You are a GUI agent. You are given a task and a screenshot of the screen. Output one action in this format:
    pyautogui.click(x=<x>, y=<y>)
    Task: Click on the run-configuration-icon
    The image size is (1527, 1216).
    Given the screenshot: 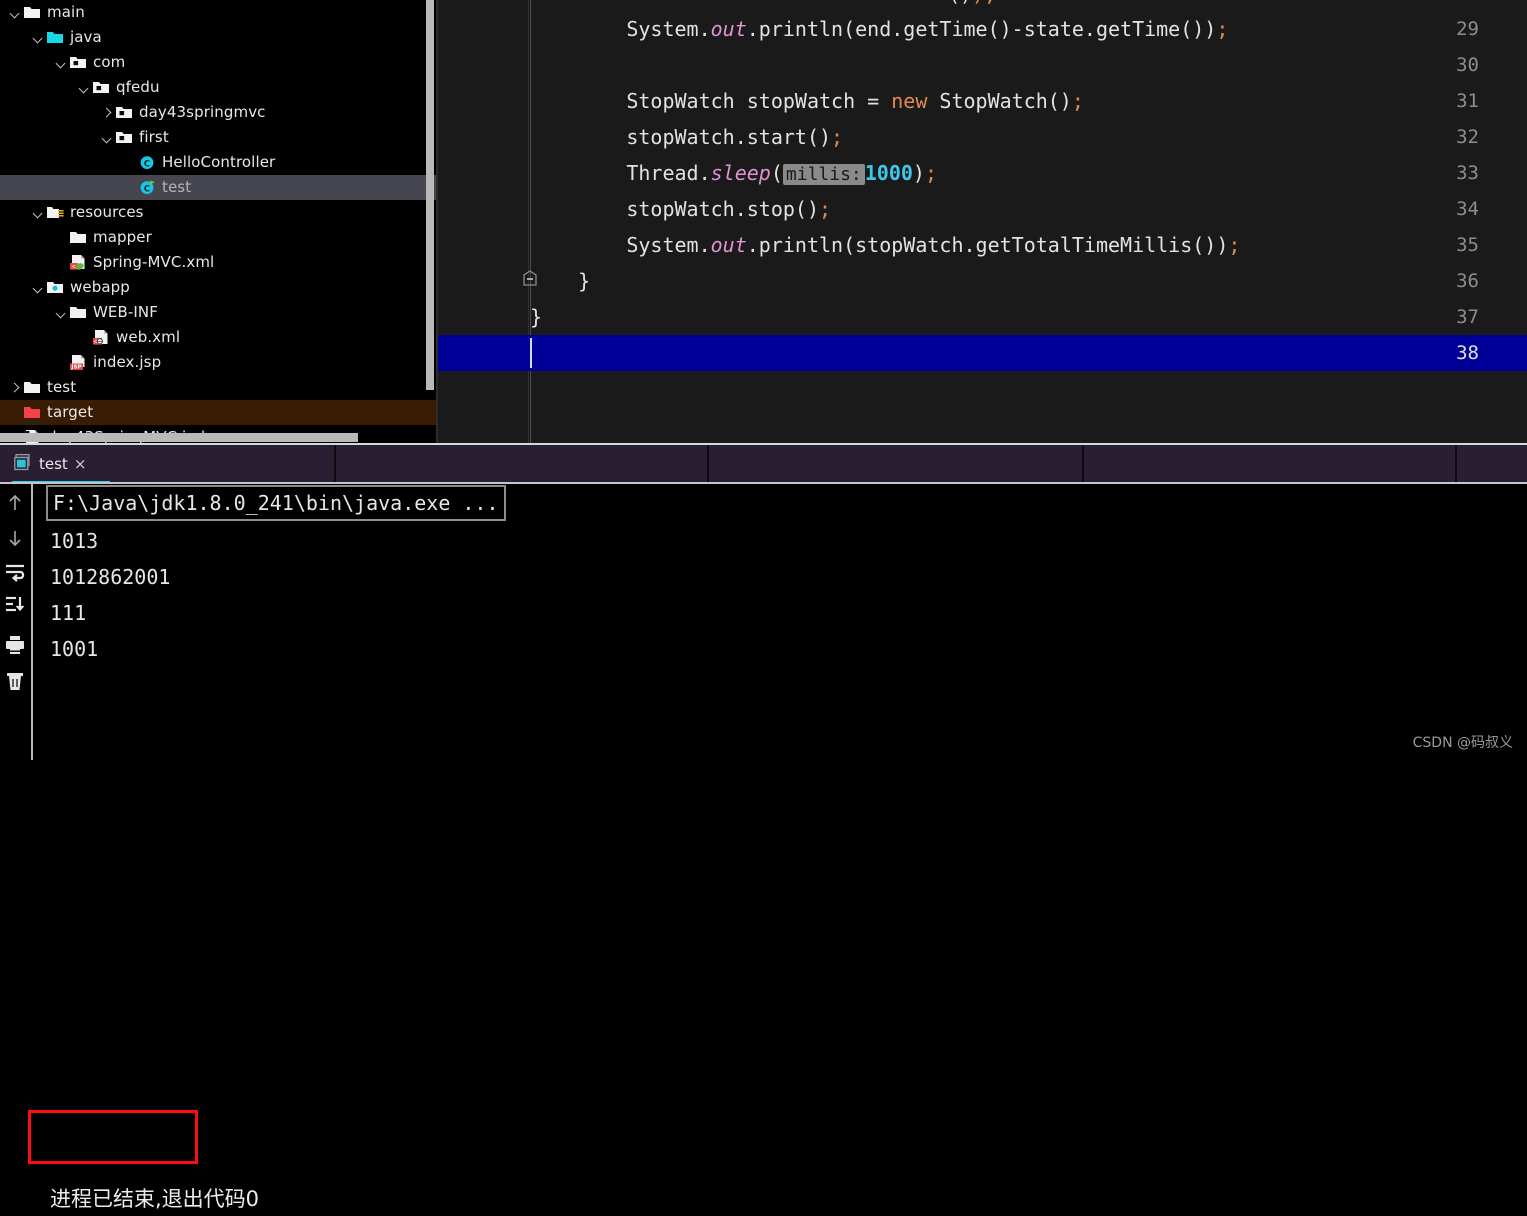 What is the action you would take?
    pyautogui.click(x=23, y=464)
    